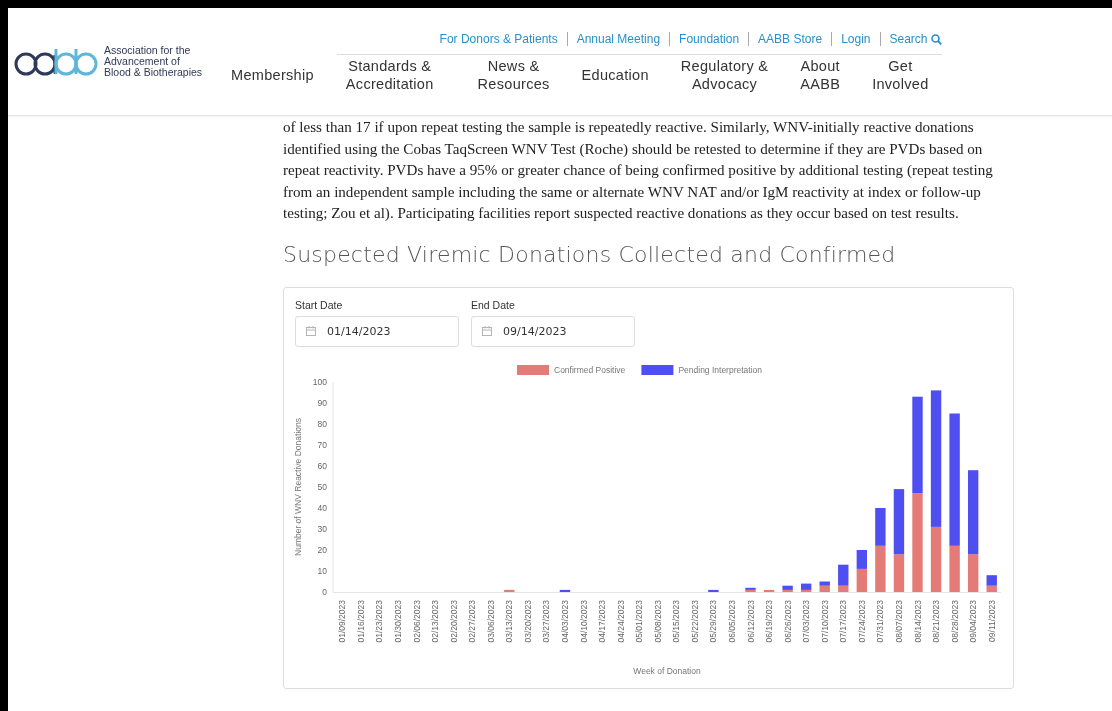 The image size is (1112, 711). What do you see at coordinates (153, 61) in the screenshot?
I see `logo-text: Association for the Advancement of Blood & Biotherapies` at bounding box center [153, 61].